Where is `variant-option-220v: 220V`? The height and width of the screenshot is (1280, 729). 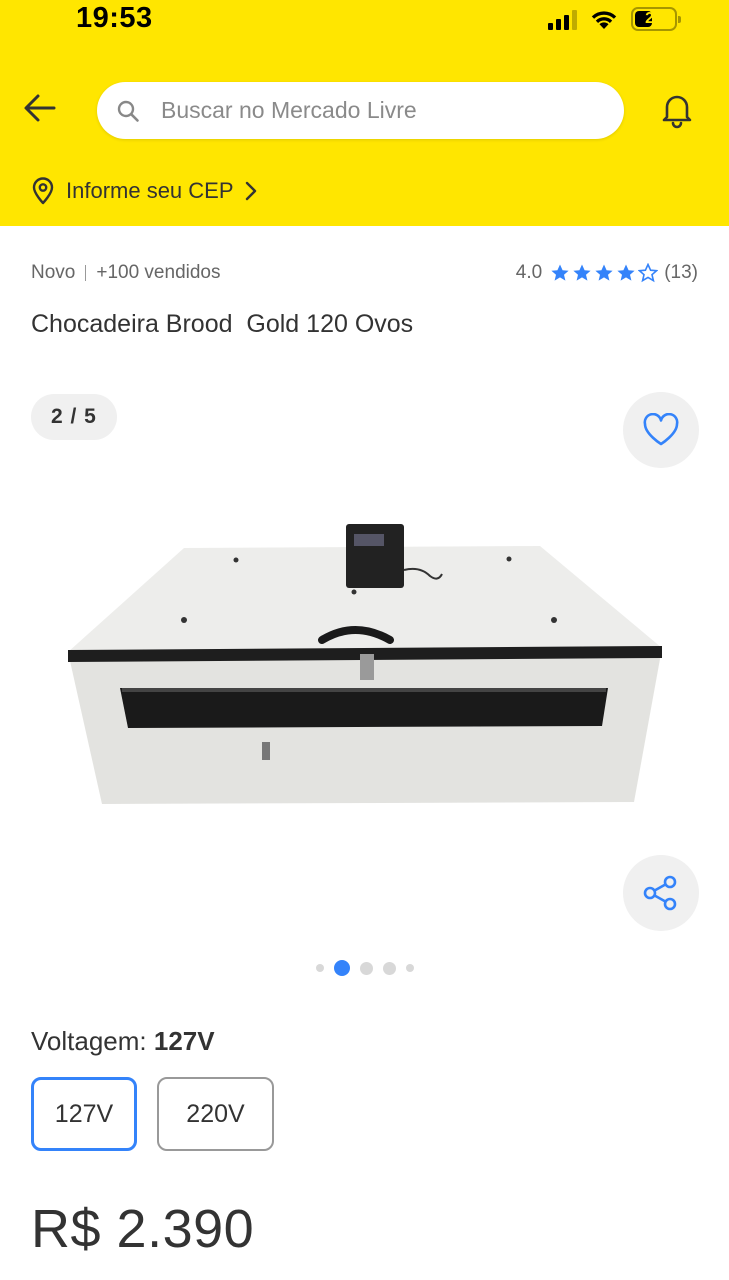 variant-option-220v: 220V is located at coordinates (215, 1114).